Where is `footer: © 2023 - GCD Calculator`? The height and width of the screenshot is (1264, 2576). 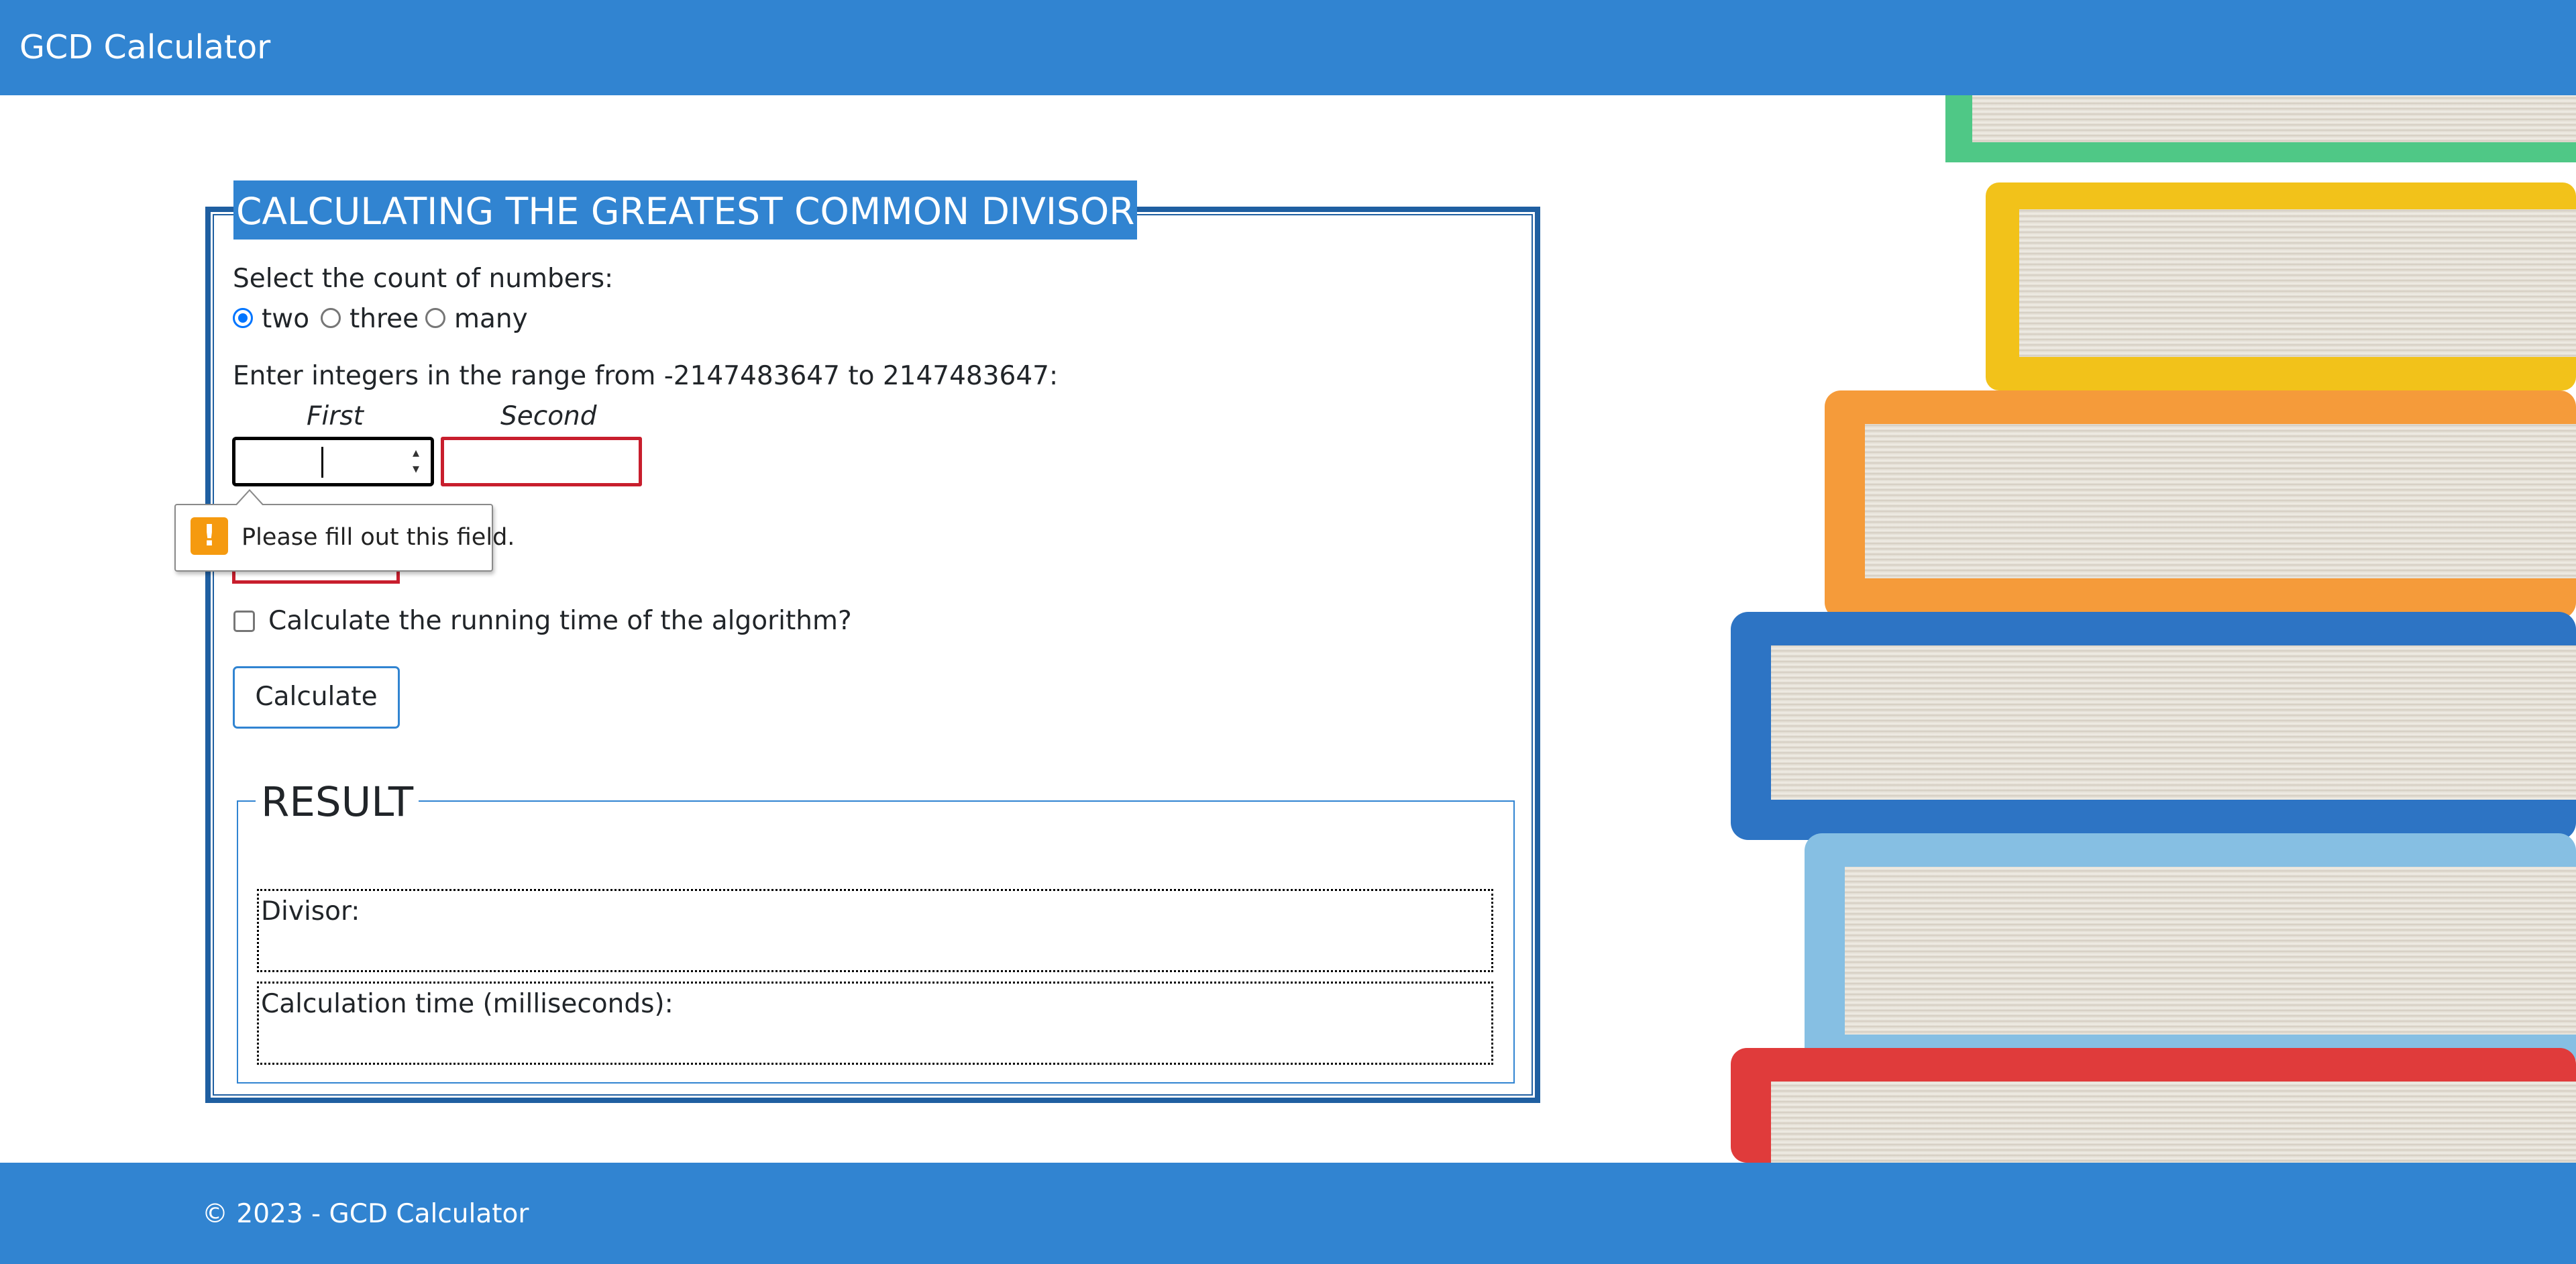
footer: © 2023 - GCD Calculator is located at coordinates (1288, 1213).